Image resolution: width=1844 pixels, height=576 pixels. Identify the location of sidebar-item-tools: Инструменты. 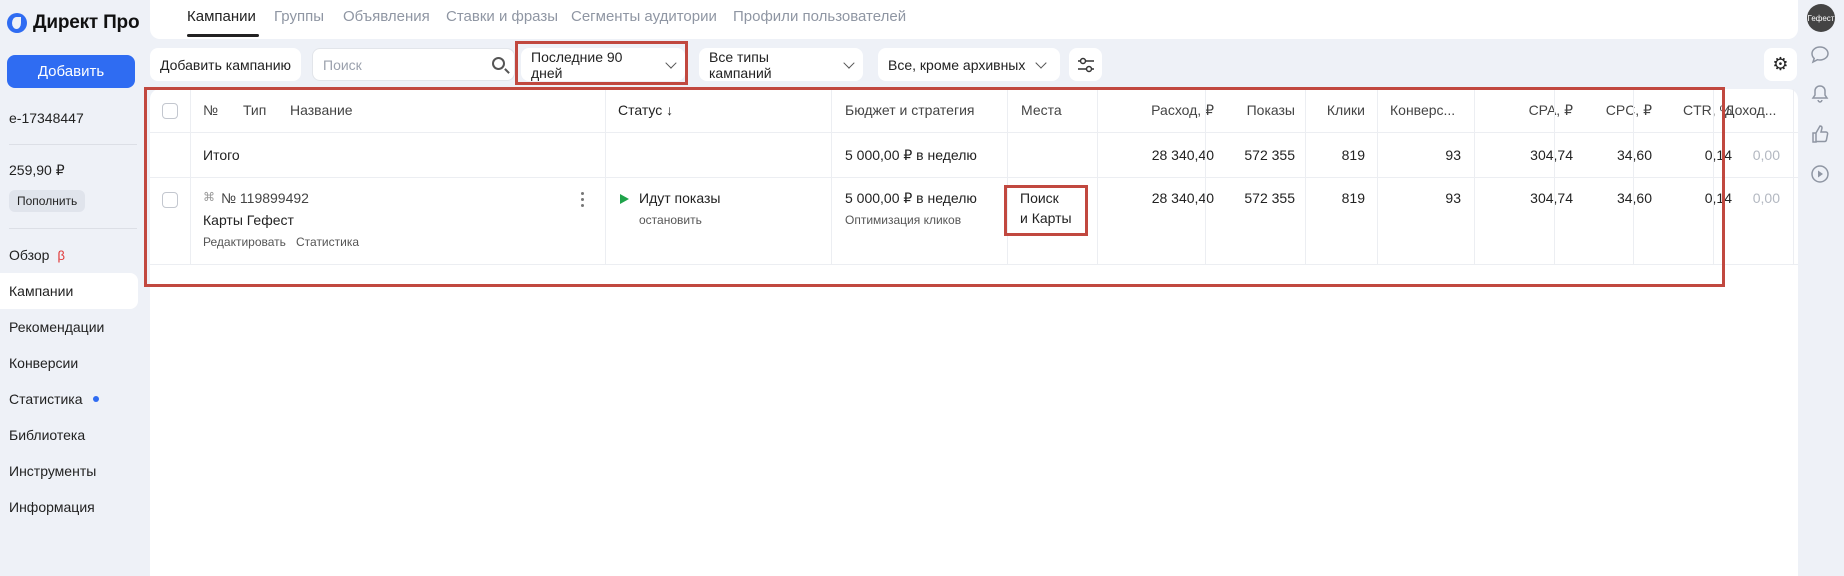
(69, 471).